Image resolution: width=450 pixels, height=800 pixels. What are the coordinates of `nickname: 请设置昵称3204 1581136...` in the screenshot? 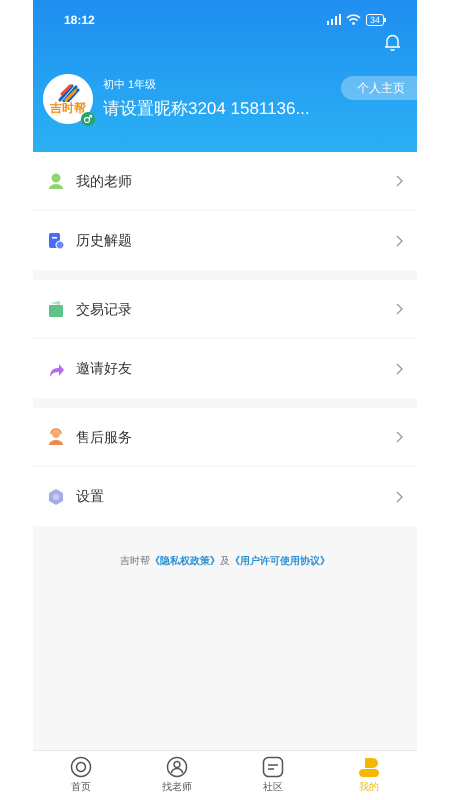 It's located at (207, 109).